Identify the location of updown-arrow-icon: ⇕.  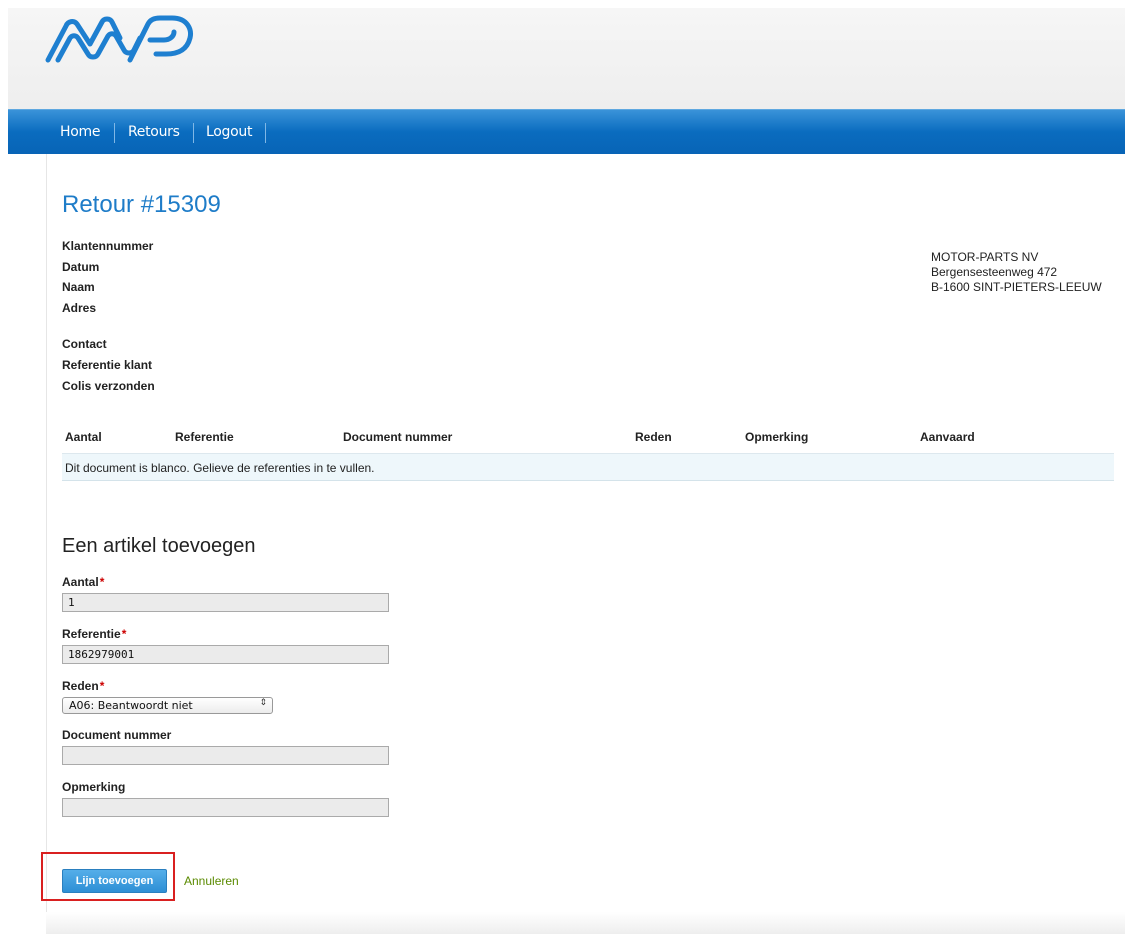
(263, 703).